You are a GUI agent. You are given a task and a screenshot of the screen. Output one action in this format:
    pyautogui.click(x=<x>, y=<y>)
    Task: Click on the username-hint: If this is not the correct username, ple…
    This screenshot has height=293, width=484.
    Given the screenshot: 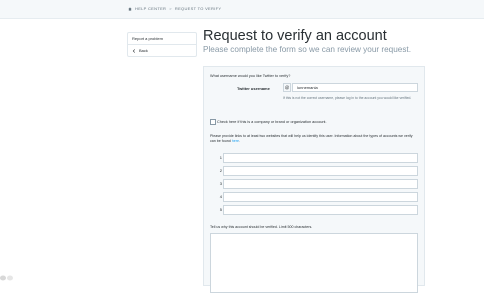 What is the action you would take?
    pyautogui.click(x=347, y=98)
    